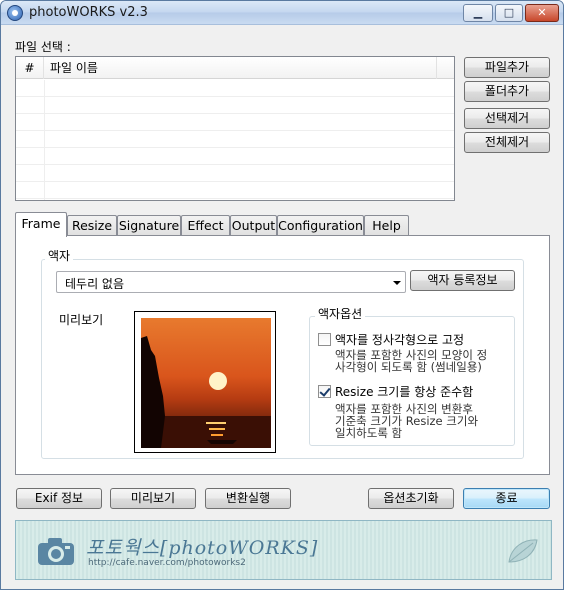  I want to click on remove-selected-button: 선택제거, so click(507, 118).